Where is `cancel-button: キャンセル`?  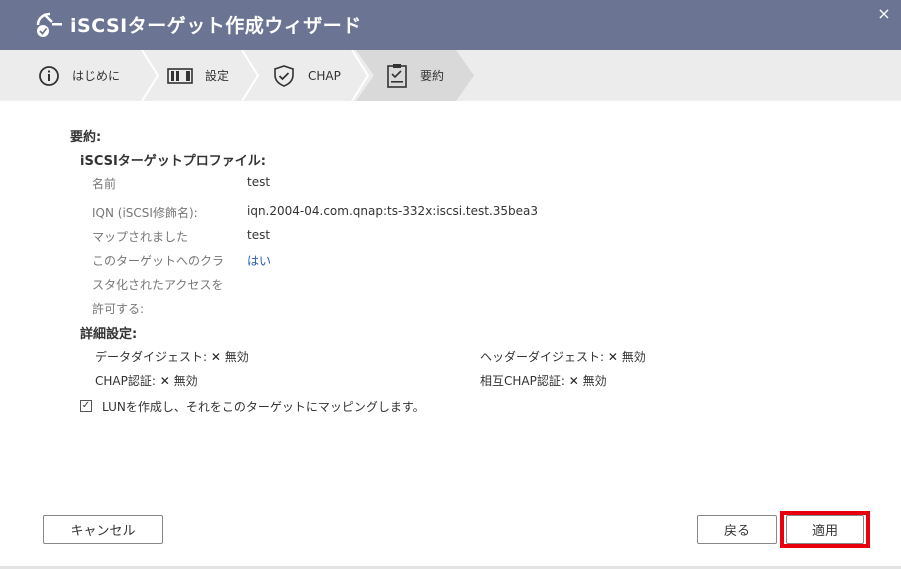
cancel-button: キャンセル is located at coordinates (103, 529).